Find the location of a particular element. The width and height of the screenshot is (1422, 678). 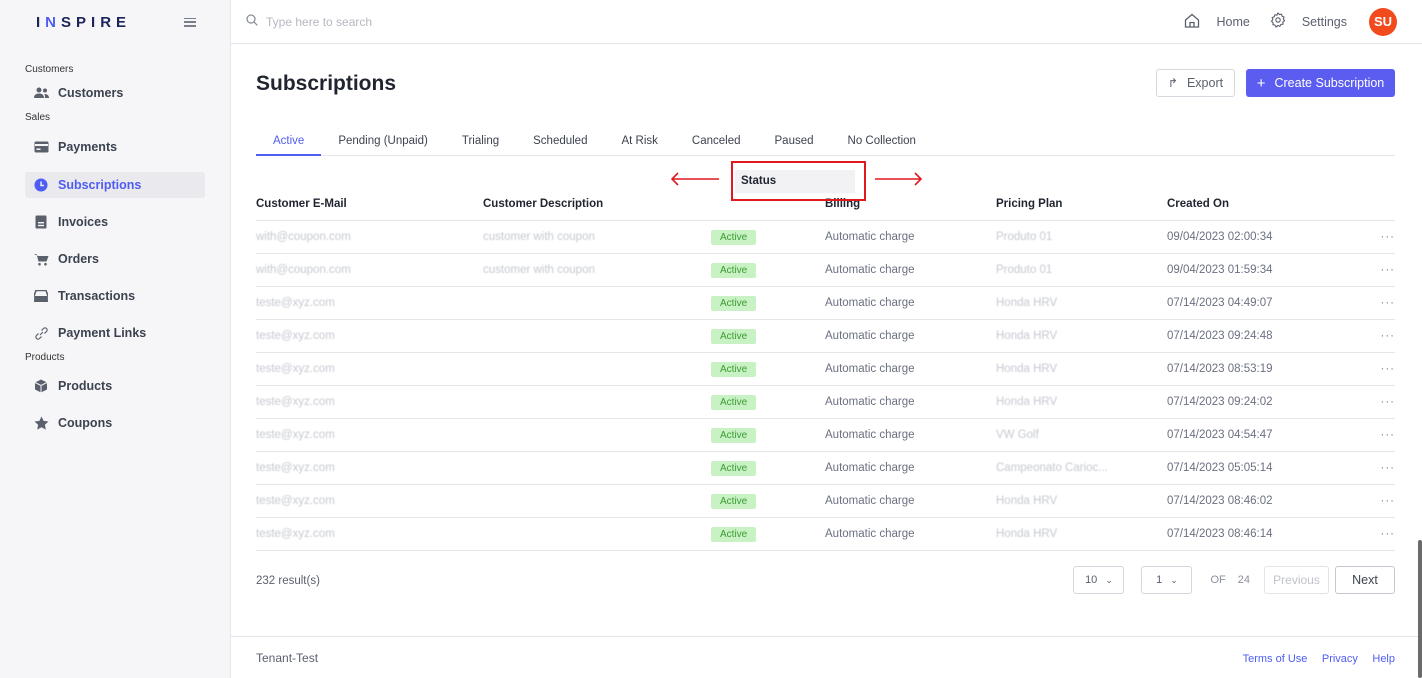

column-header-description: Customer Description is located at coordinates (597, 204).